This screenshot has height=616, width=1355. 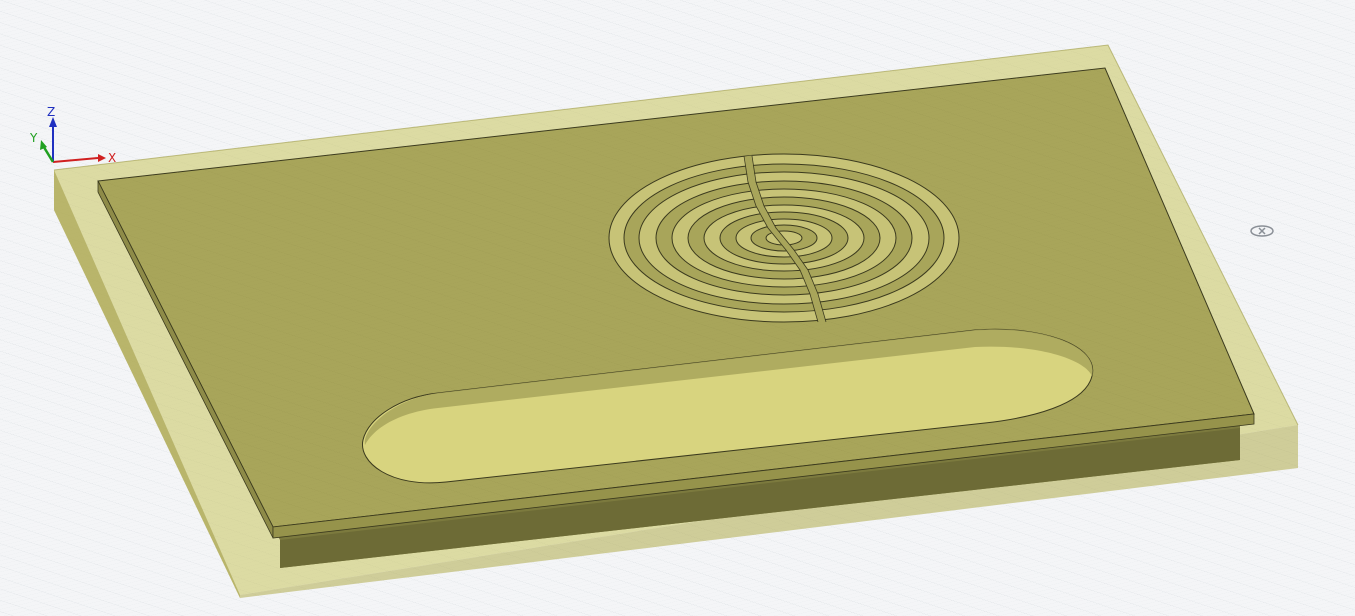 I want to click on x-axis-label: X, so click(x=112, y=158).